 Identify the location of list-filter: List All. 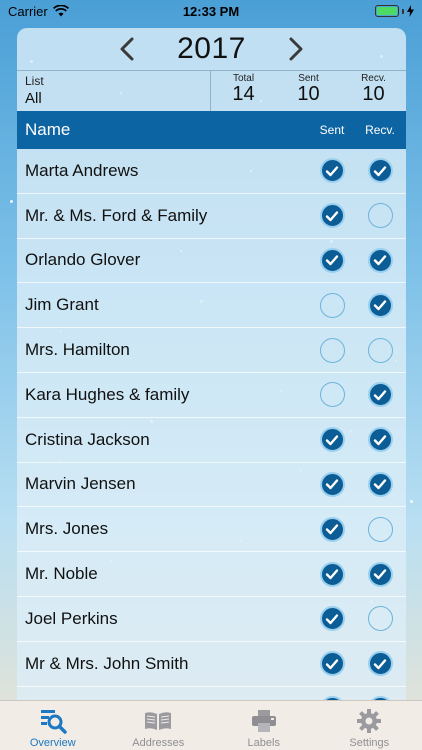
(114, 91).